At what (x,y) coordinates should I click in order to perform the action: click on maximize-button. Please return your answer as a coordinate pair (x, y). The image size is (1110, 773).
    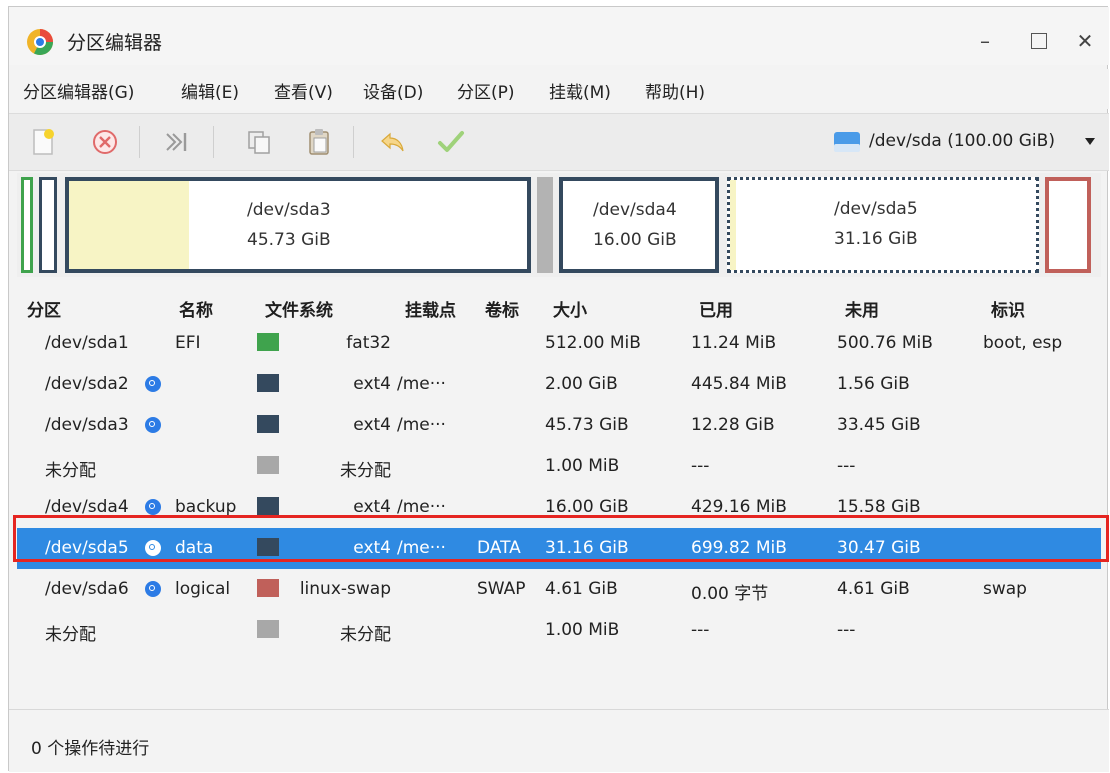
    Looking at the image, I should click on (1039, 41).